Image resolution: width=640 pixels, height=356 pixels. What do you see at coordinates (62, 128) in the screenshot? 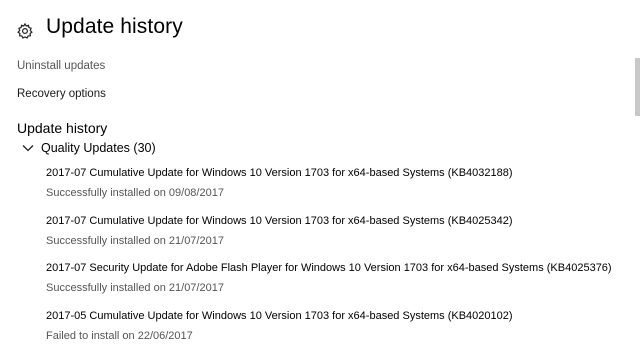
I see `section-title: Update history` at bounding box center [62, 128].